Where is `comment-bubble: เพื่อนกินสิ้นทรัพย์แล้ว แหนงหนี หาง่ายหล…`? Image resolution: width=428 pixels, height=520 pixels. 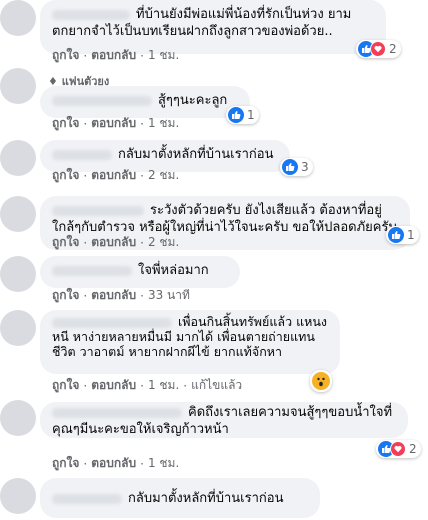
comment-bubble: เพื่อนกินสิ้นทรัพย์แล้ว แหนงหนี หาง่ายหล… is located at coordinates (190, 342).